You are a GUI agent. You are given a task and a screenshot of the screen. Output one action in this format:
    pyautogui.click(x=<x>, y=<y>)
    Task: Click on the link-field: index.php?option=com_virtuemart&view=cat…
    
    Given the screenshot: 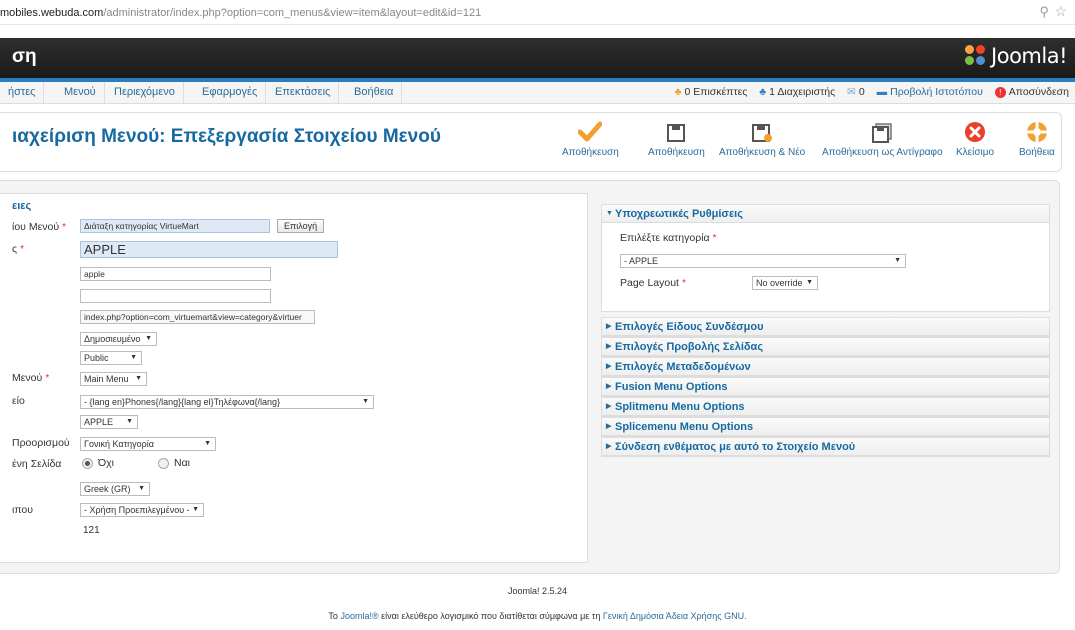 What is the action you would take?
    pyautogui.click(x=197, y=317)
    